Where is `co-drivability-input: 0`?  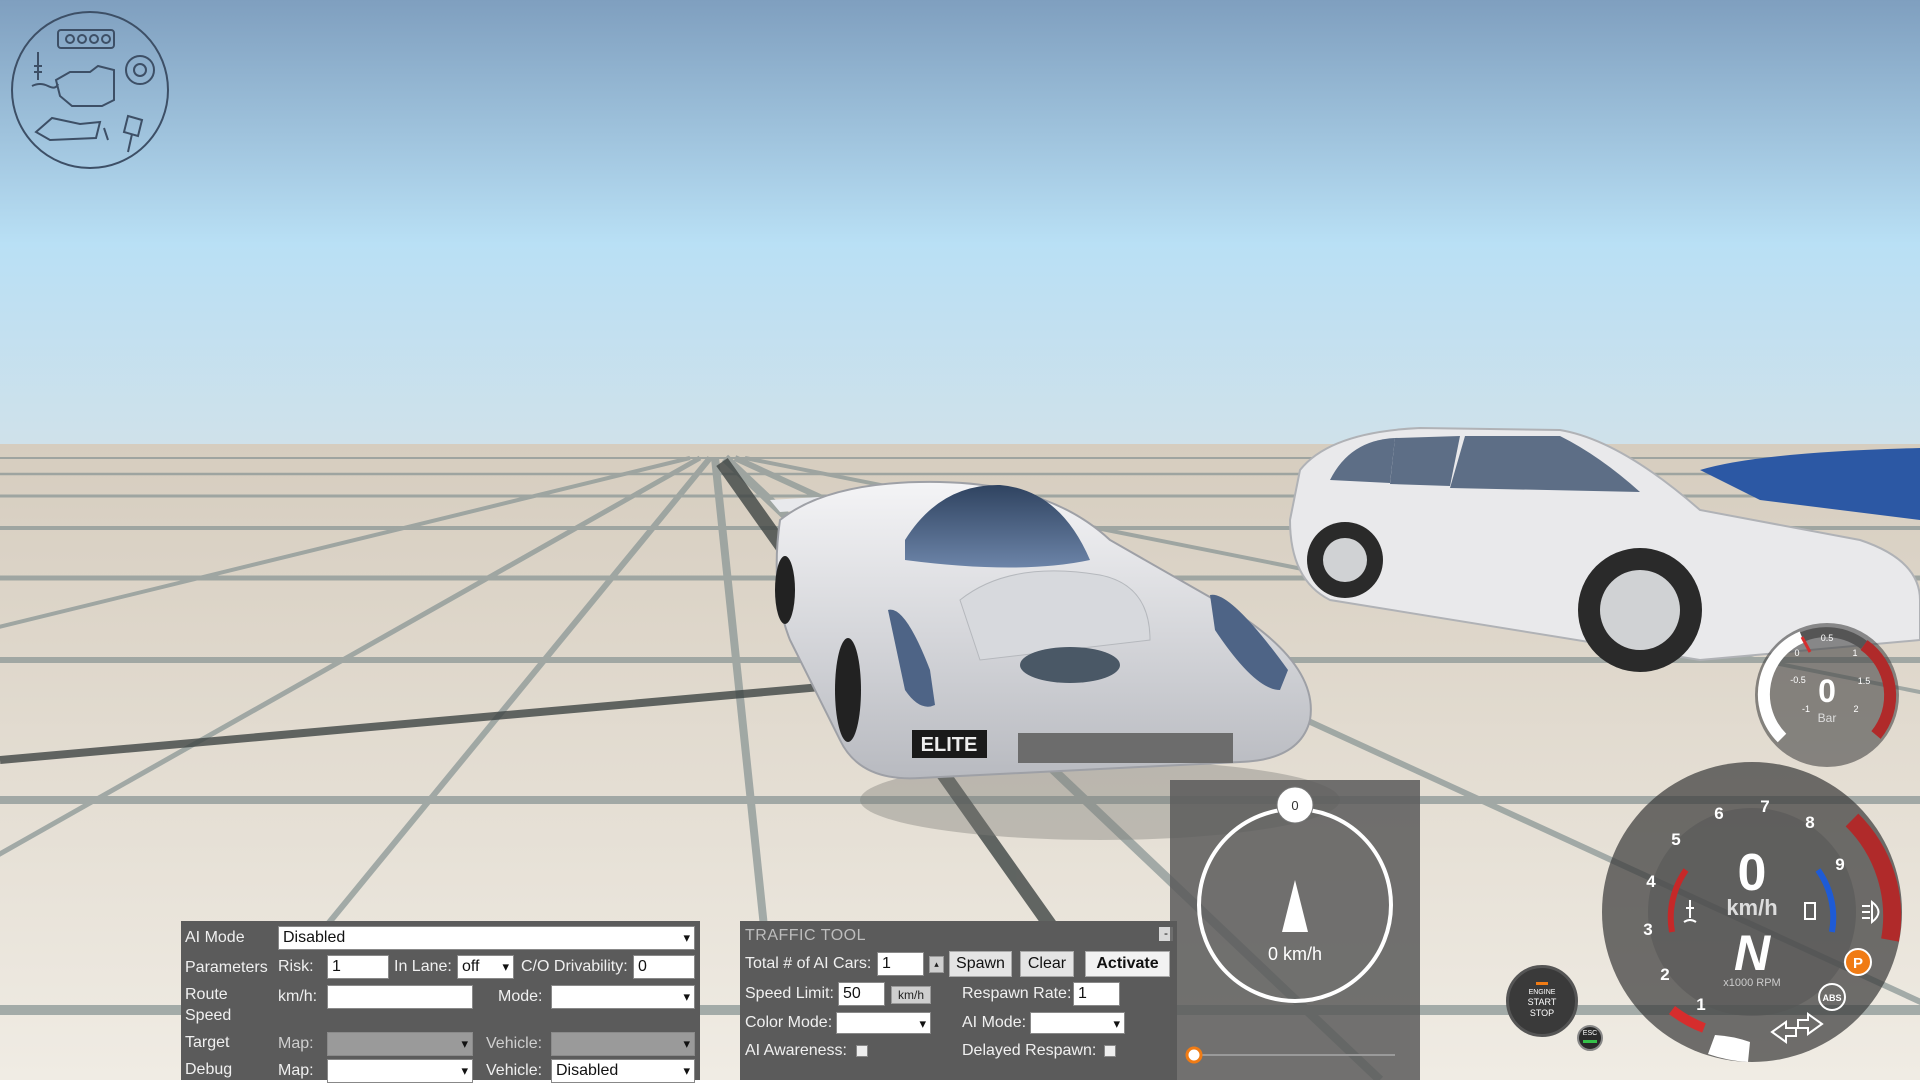 co-drivability-input: 0 is located at coordinates (664, 967).